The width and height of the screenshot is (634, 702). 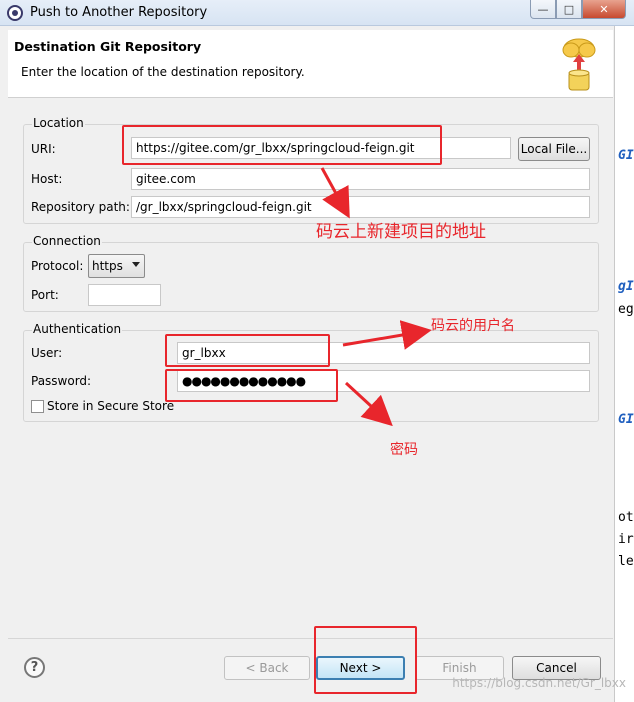 I want to click on annotation-arrows, so click(x=376, y=297).